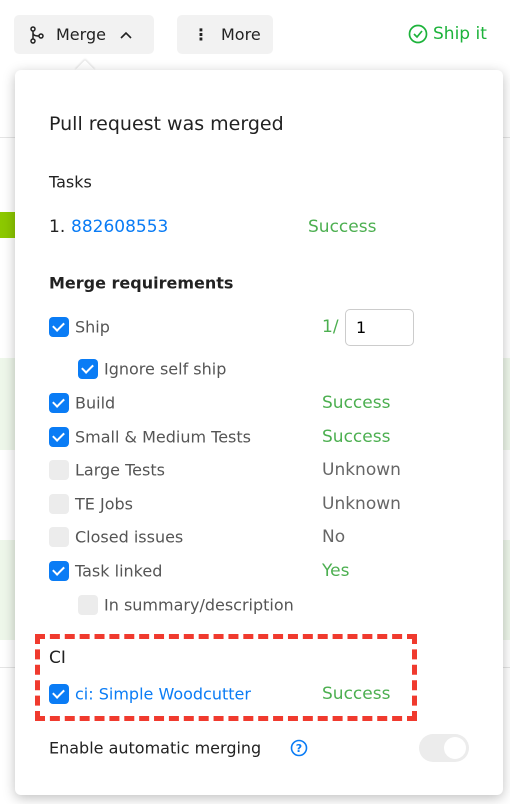 This screenshot has width=510, height=804. What do you see at coordinates (226, 677) in the screenshot?
I see `ci-highlight-box` at bounding box center [226, 677].